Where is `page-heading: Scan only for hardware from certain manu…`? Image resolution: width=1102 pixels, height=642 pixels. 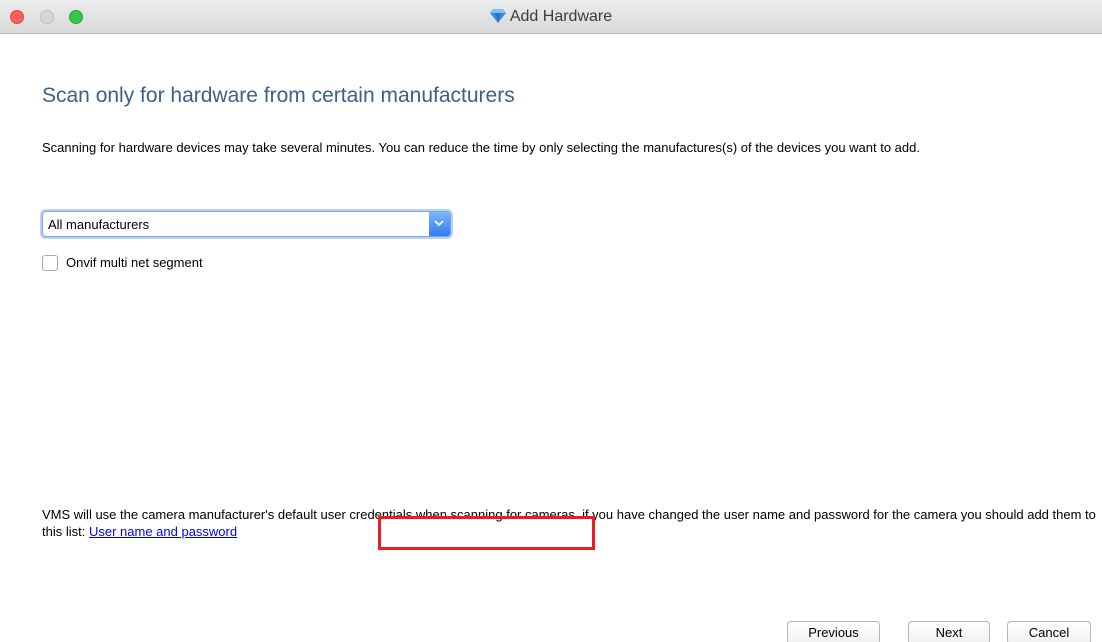
page-heading: Scan only for hardware from certain manu… is located at coordinates (278, 95).